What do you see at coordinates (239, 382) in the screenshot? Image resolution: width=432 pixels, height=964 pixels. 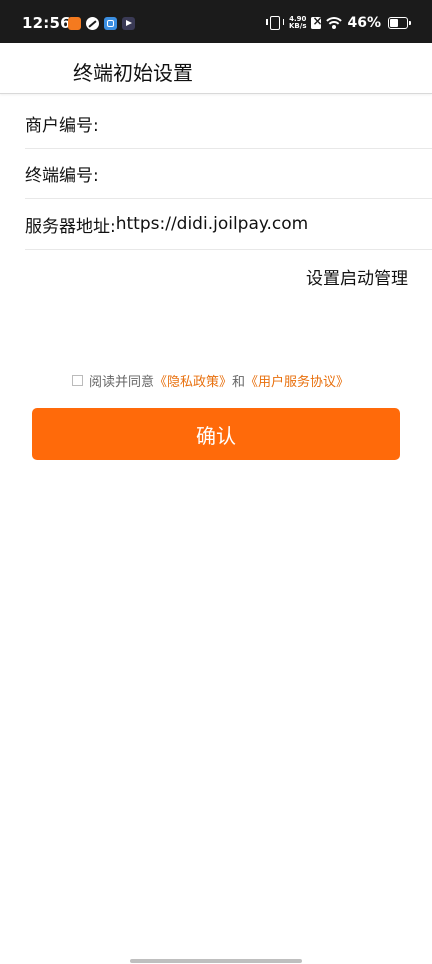 I see `agree-and-text: 和` at bounding box center [239, 382].